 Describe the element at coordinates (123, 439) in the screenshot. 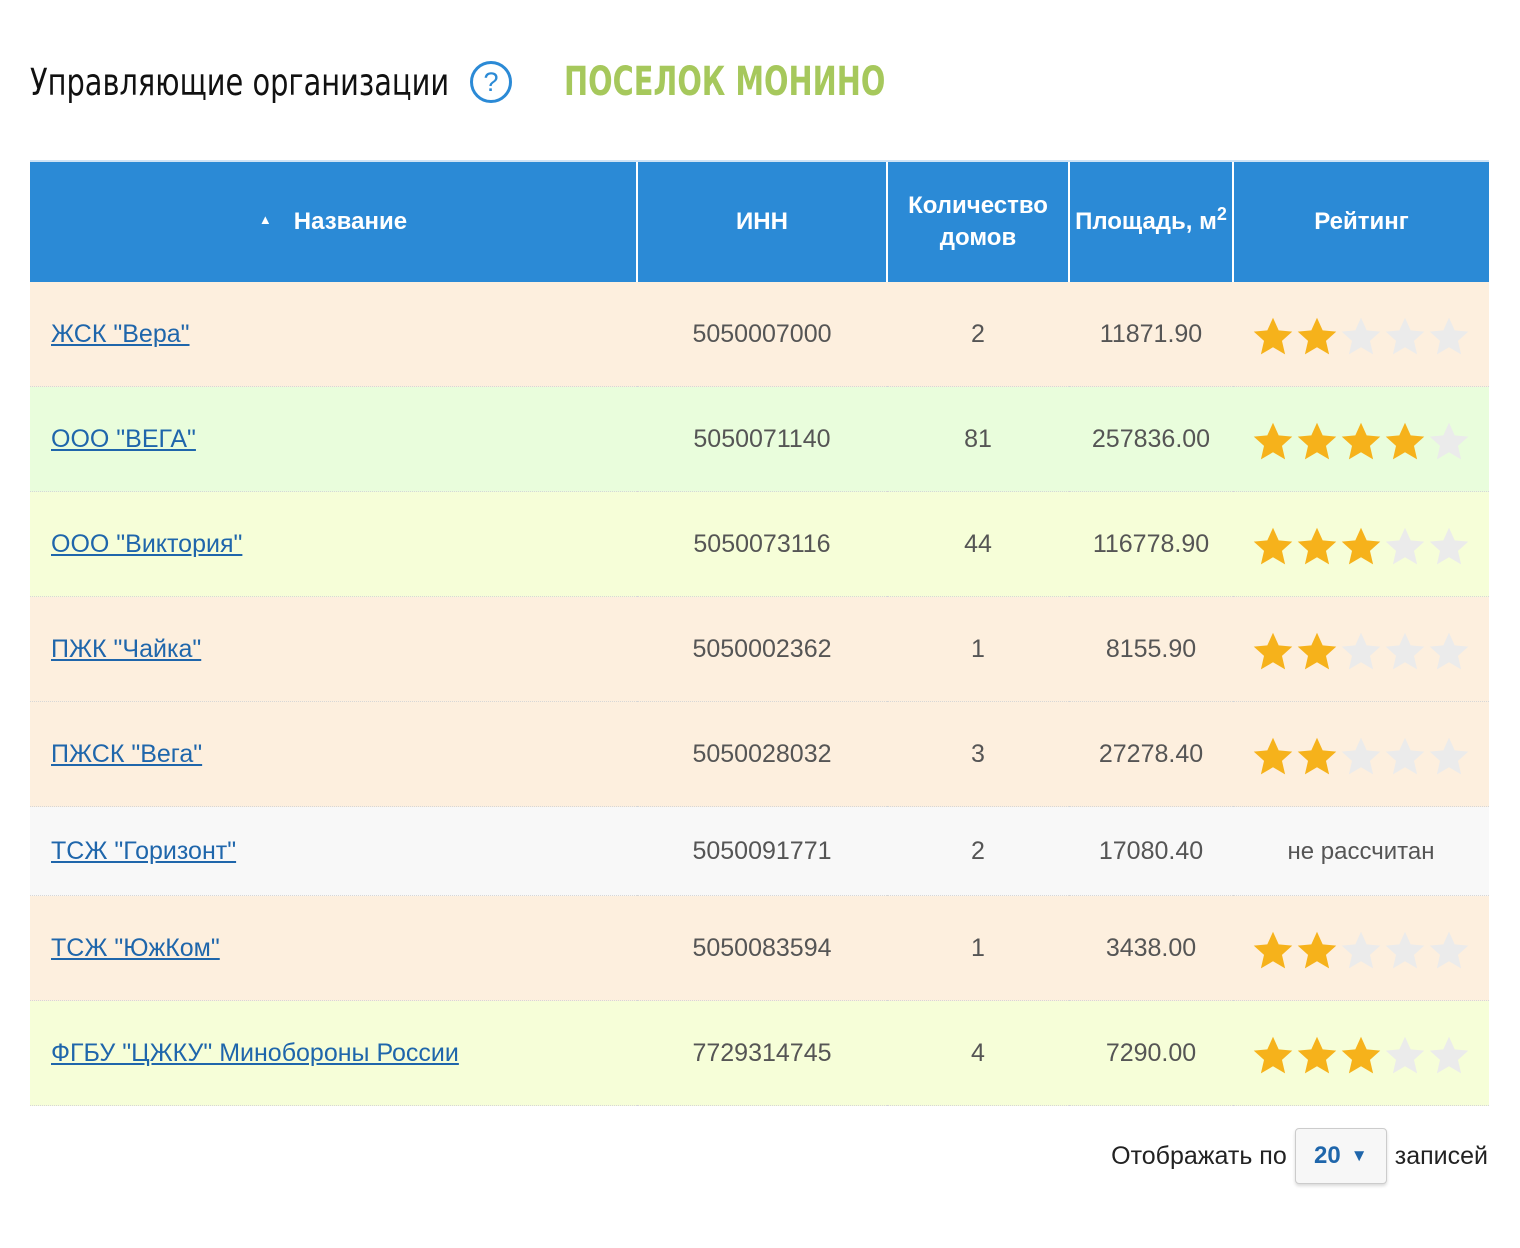

I see `org-link: ООО "ВЕГА"` at that location.